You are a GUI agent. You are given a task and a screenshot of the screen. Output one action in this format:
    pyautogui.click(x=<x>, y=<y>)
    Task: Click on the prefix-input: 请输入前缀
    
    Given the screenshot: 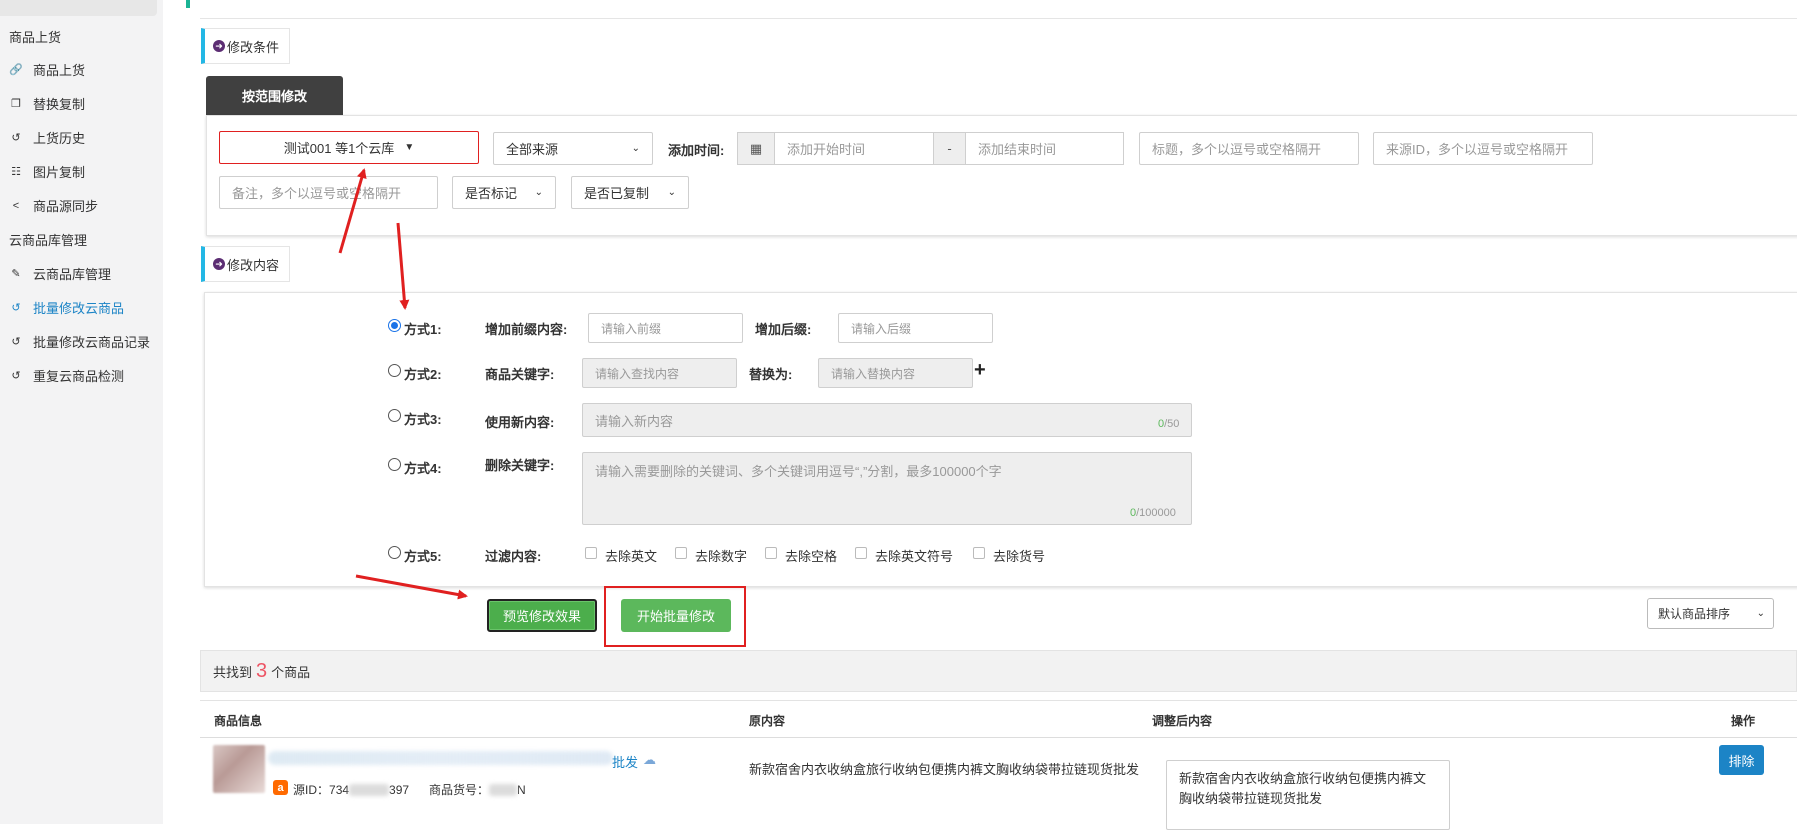 What is the action you would take?
    pyautogui.click(x=665, y=328)
    